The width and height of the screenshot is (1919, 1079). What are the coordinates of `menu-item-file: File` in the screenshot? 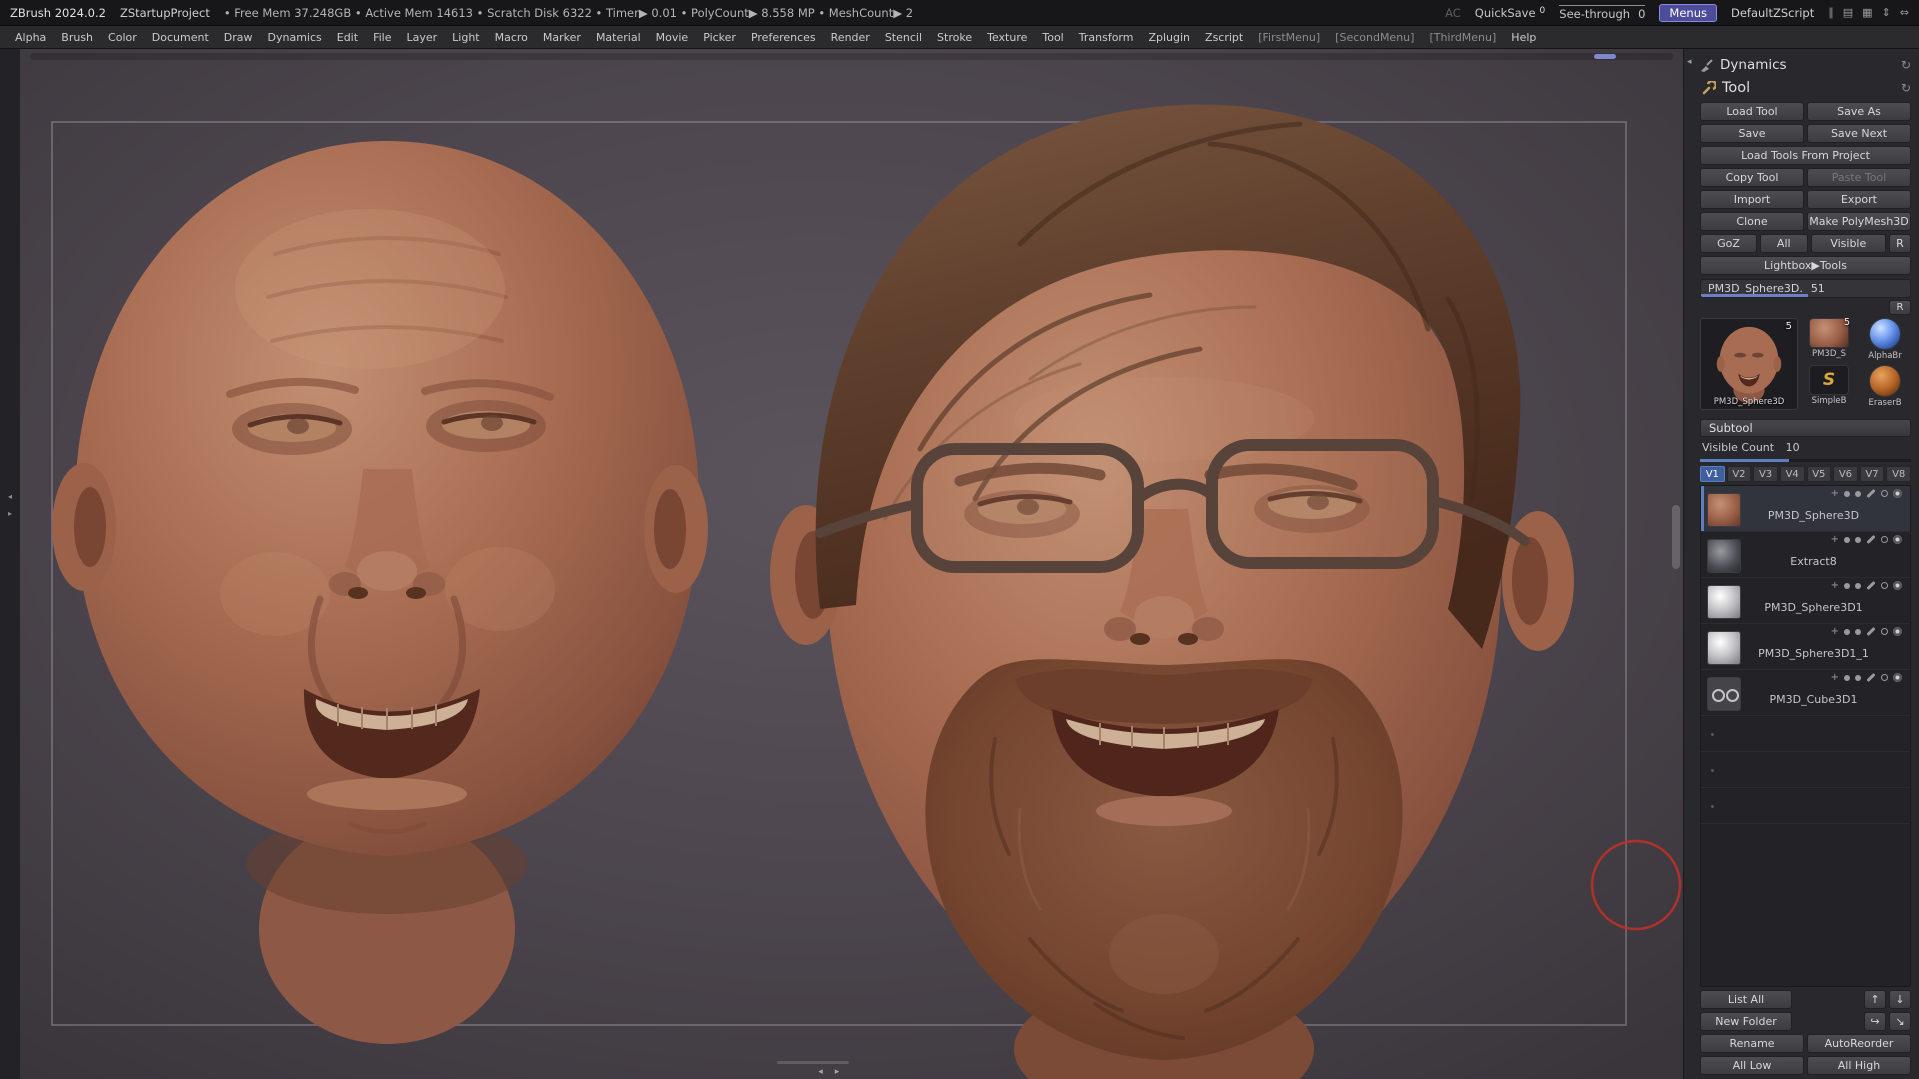 It's located at (382, 37).